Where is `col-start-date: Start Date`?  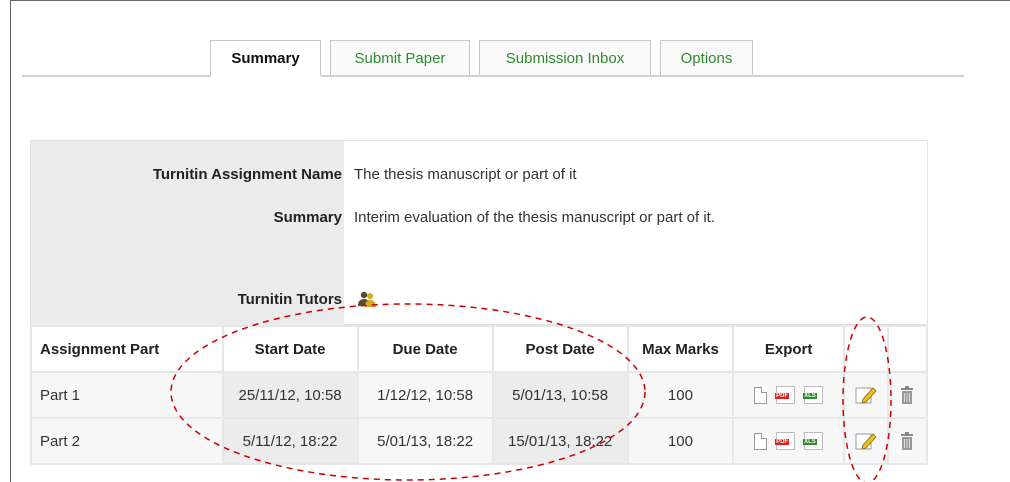
col-start-date: Start Date is located at coordinates (290, 349).